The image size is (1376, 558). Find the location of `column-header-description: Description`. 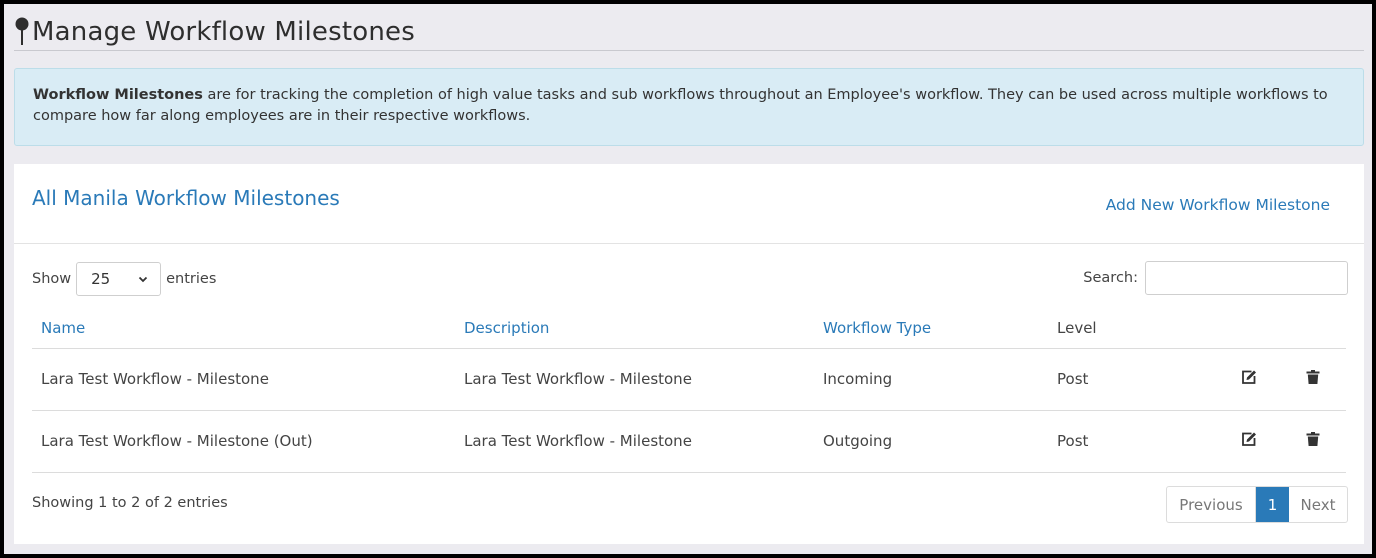

column-header-description: Description is located at coordinates (634, 328).